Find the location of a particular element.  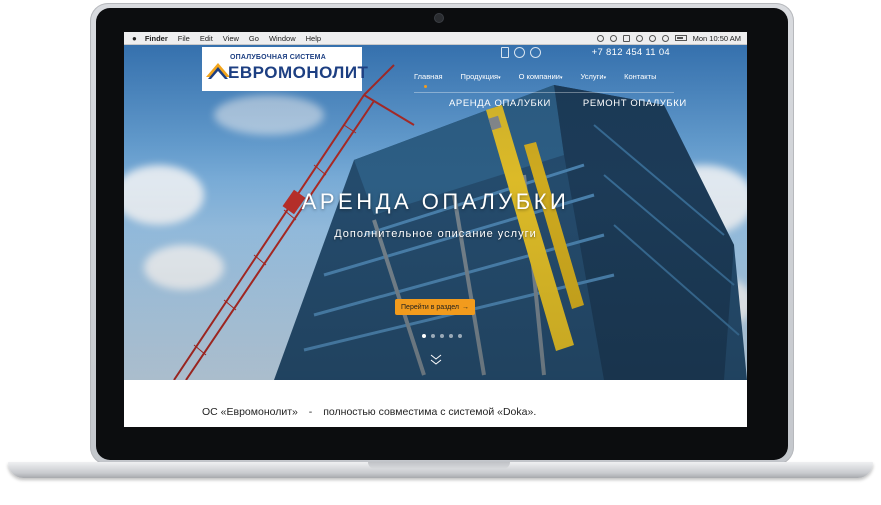

nav-label: Главная is located at coordinates (428, 76).